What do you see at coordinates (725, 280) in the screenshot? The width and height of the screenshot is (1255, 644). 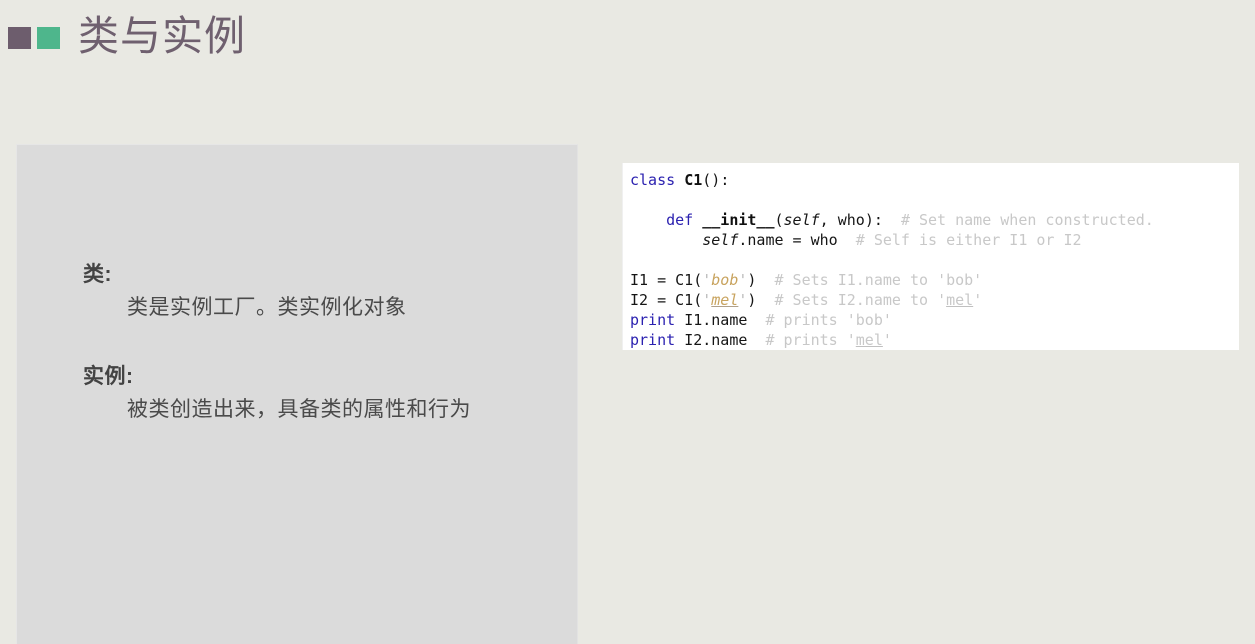 I see `code-token-string: bob` at bounding box center [725, 280].